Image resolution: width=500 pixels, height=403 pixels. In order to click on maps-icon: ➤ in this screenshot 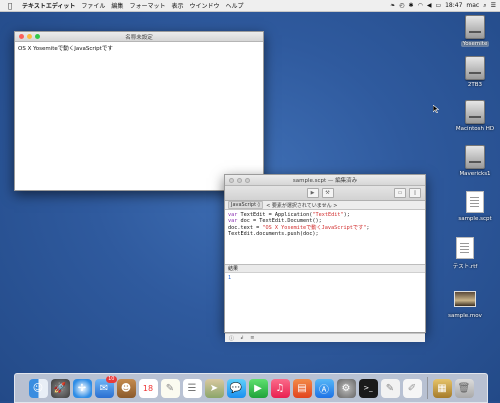, I will do `click(214, 388)`.